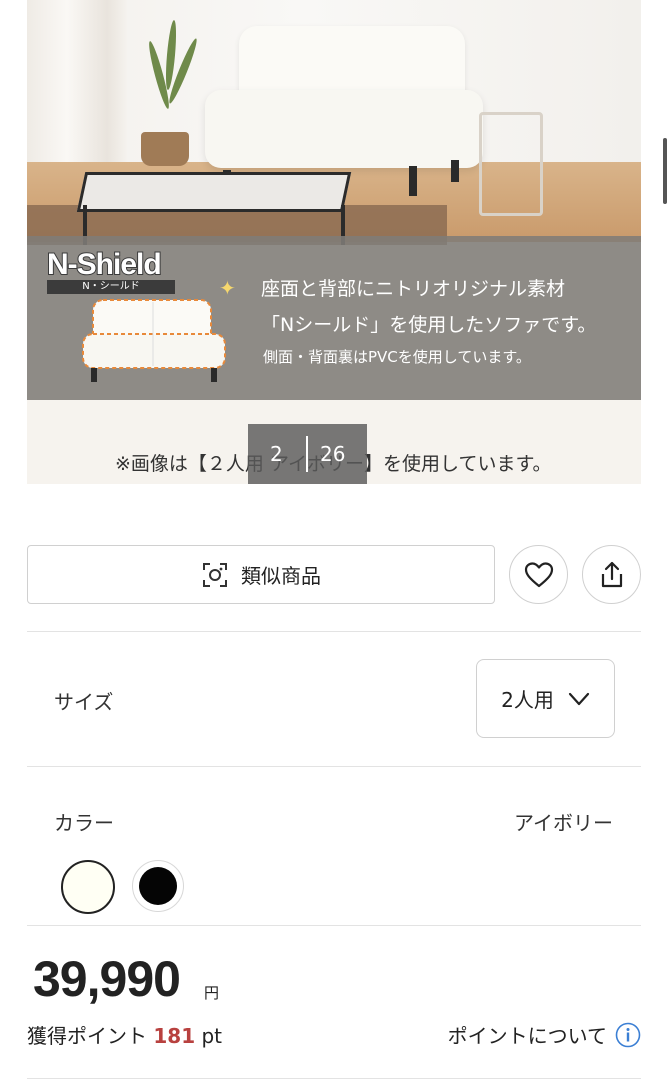 The image size is (669, 1080). What do you see at coordinates (212, 993) in the screenshot?
I see `price-unit: 円` at bounding box center [212, 993].